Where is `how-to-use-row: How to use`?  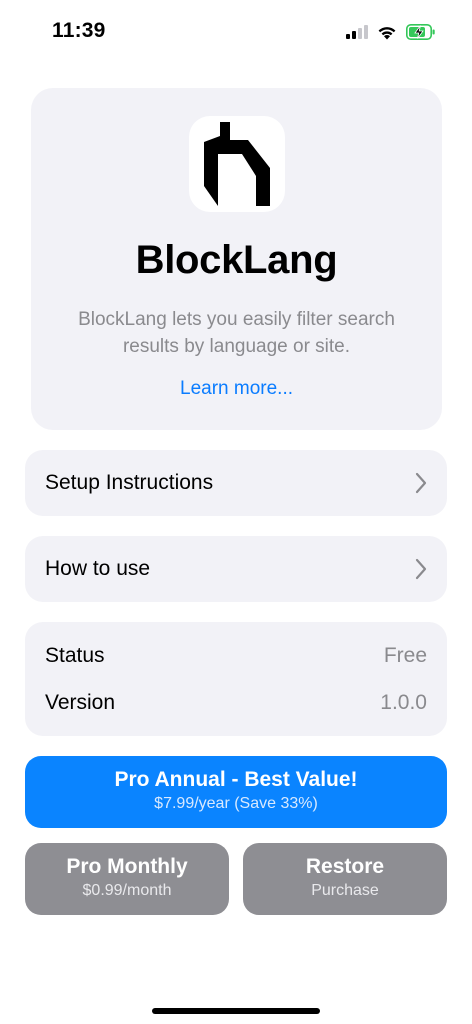 how-to-use-row: How to use is located at coordinates (236, 569).